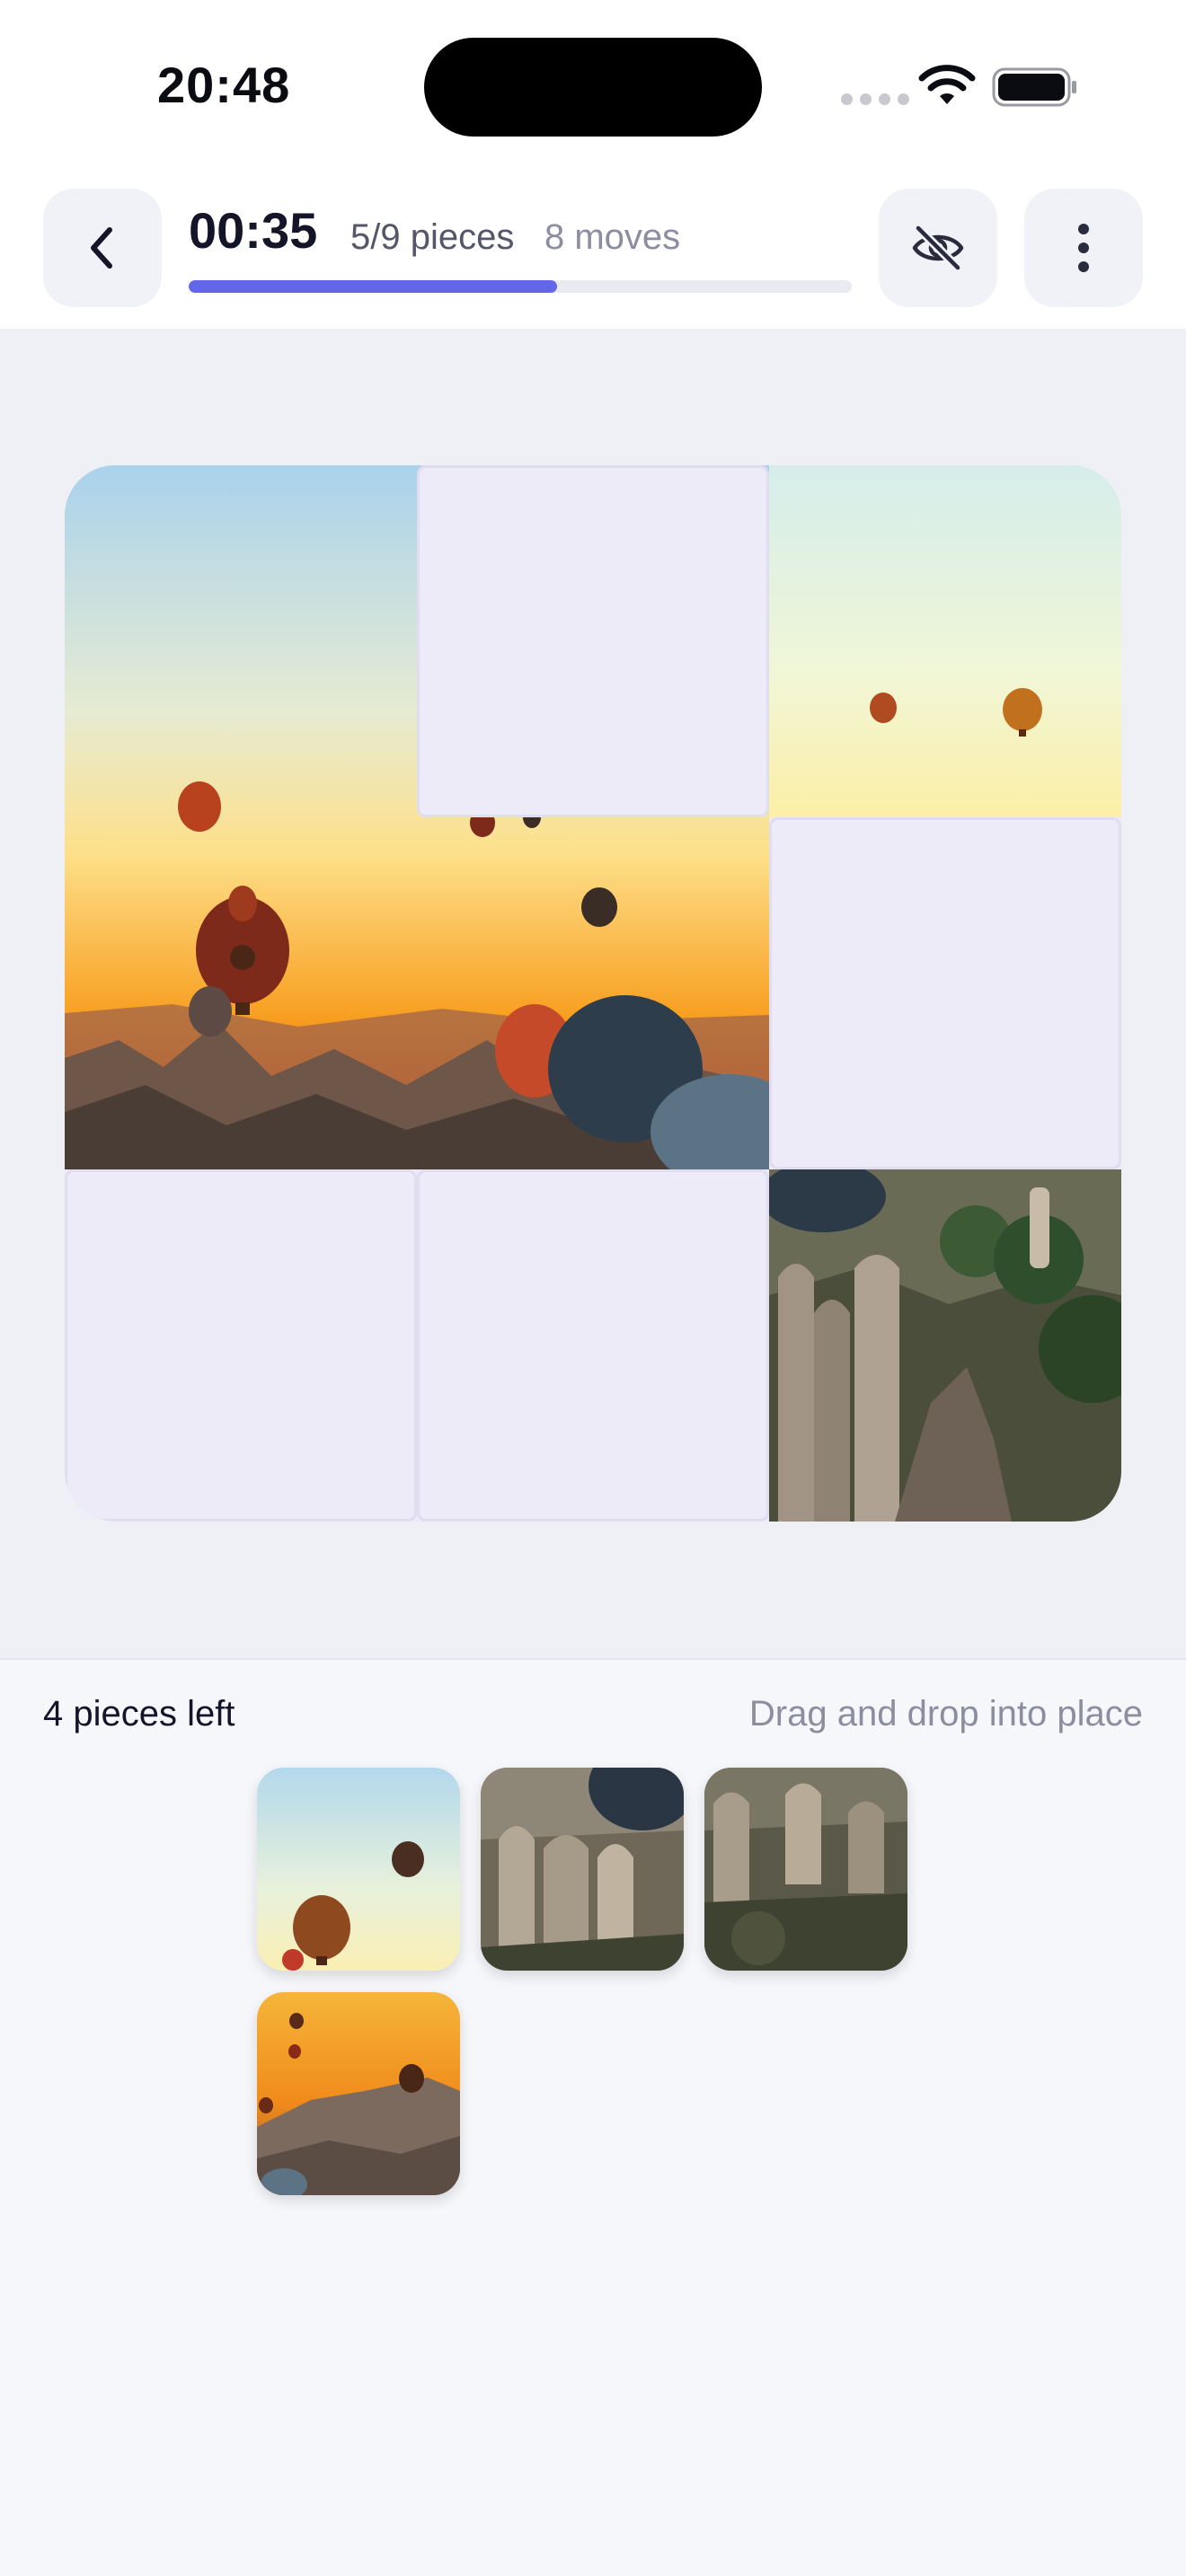  I want to click on balloon-sky-image, so click(945, 641).